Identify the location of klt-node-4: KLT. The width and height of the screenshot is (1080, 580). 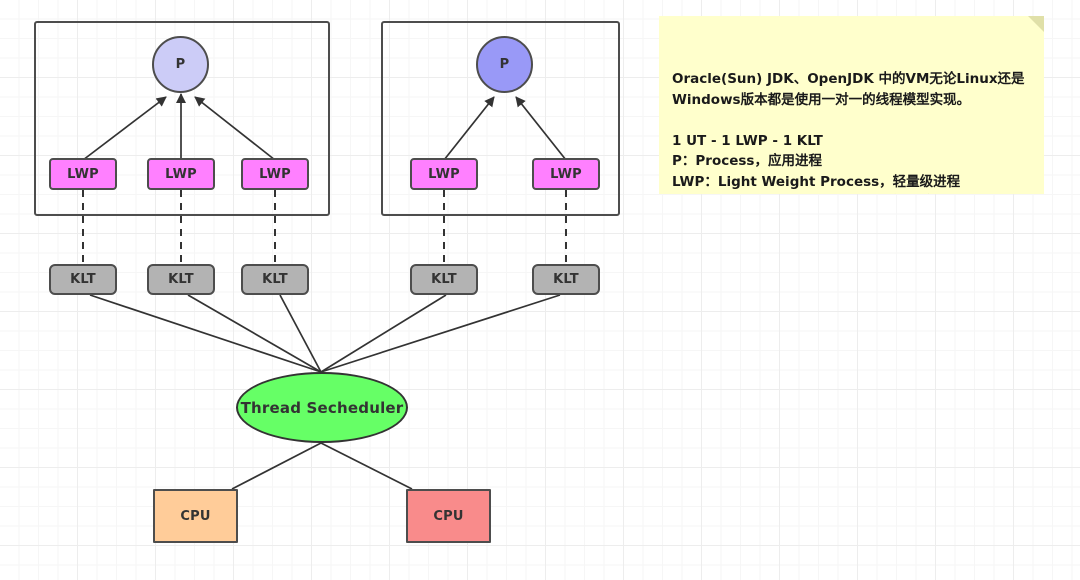
(444, 279).